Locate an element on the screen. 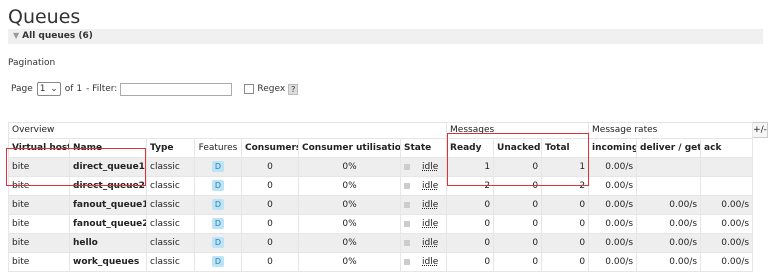 This screenshot has width=782, height=278. queue-name-link: direct_queue1 is located at coordinates (108, 167).